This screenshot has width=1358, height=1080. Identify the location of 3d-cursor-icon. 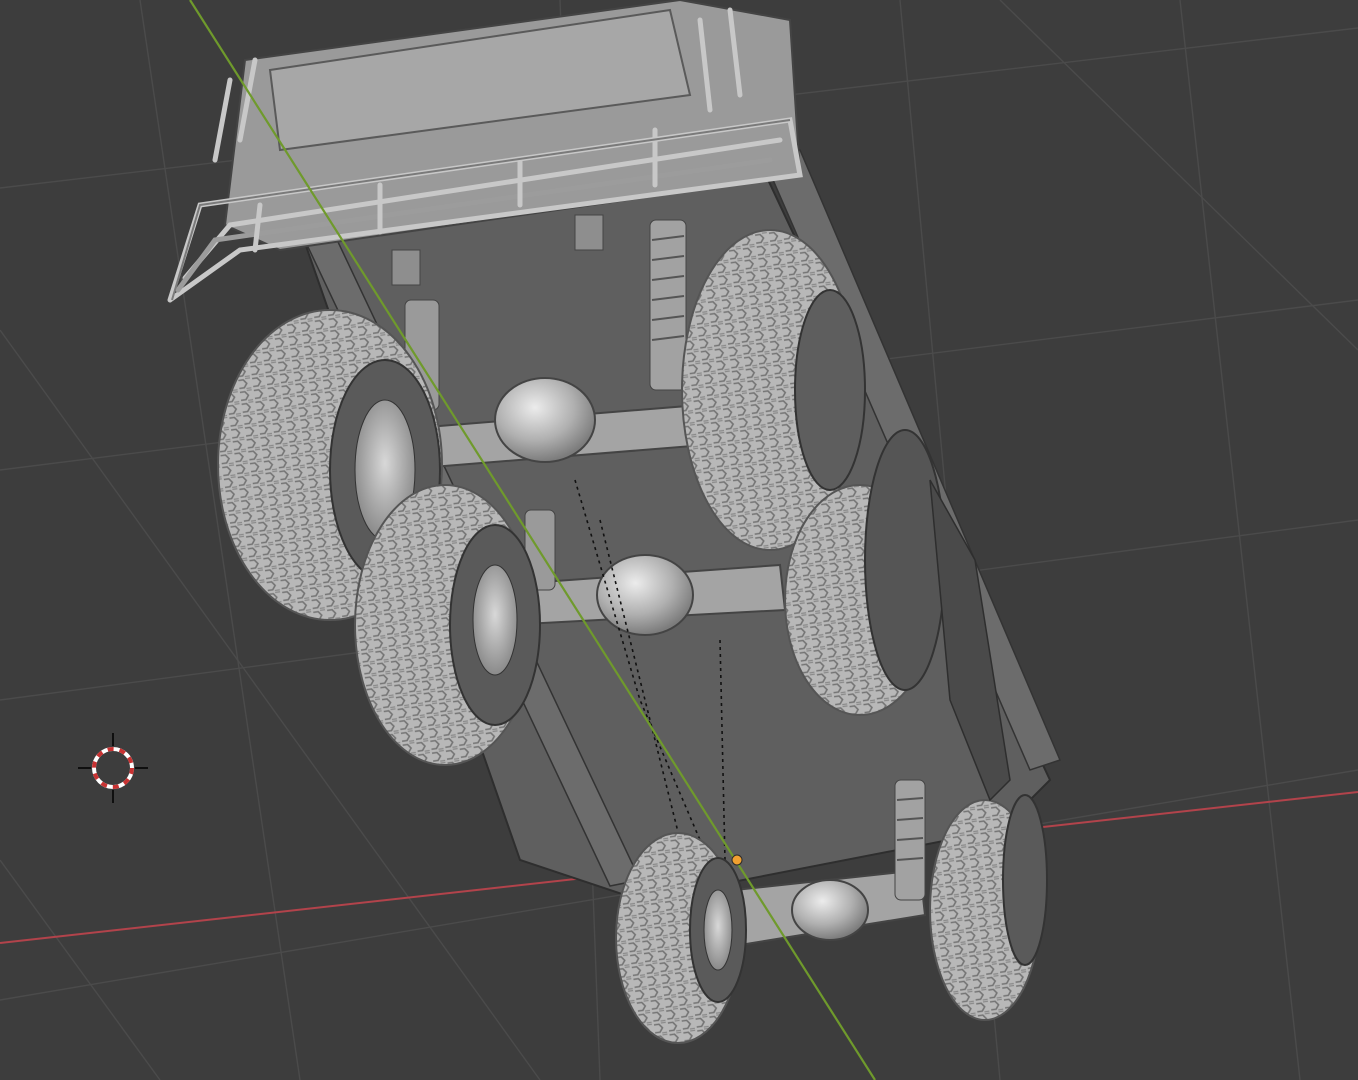
(113, 768).